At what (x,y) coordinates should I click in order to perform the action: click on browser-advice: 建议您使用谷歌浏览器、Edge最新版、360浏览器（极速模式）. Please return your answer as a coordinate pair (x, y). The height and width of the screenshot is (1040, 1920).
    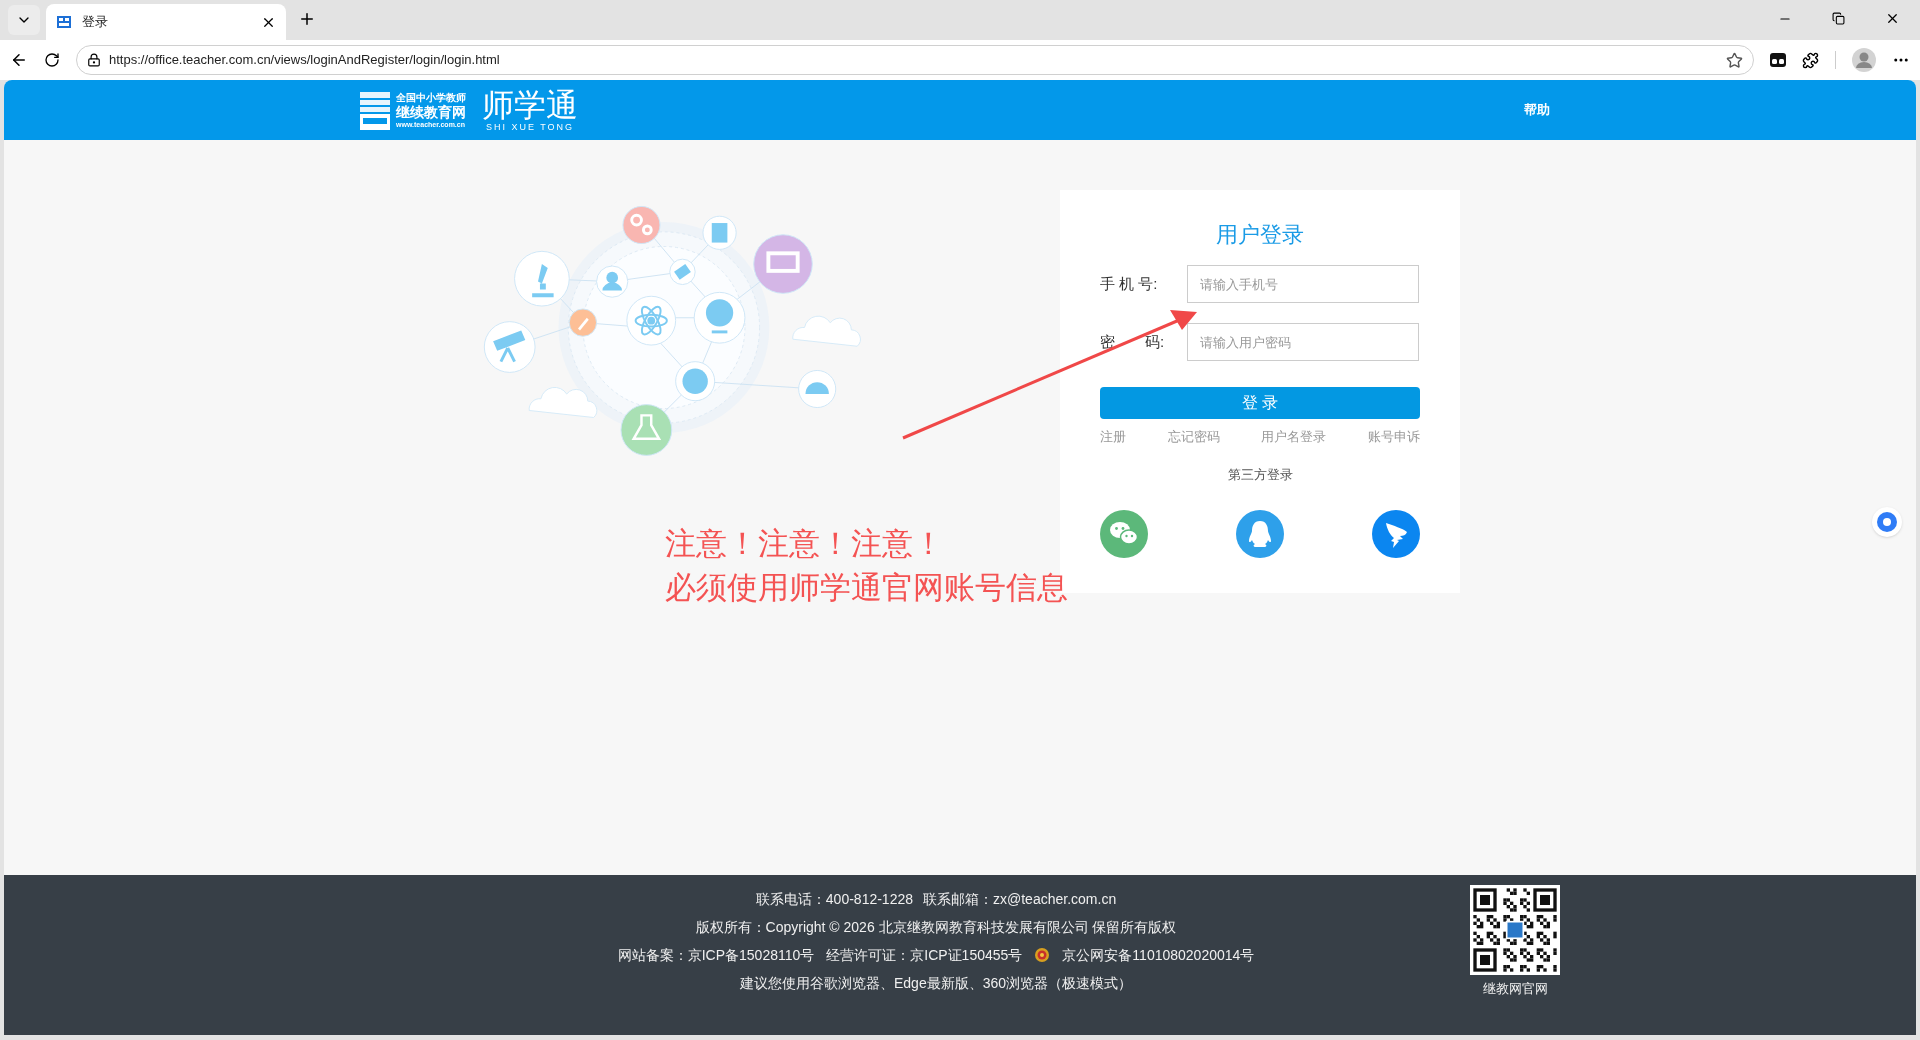
    Looking at the image, I should click on (936, 983).